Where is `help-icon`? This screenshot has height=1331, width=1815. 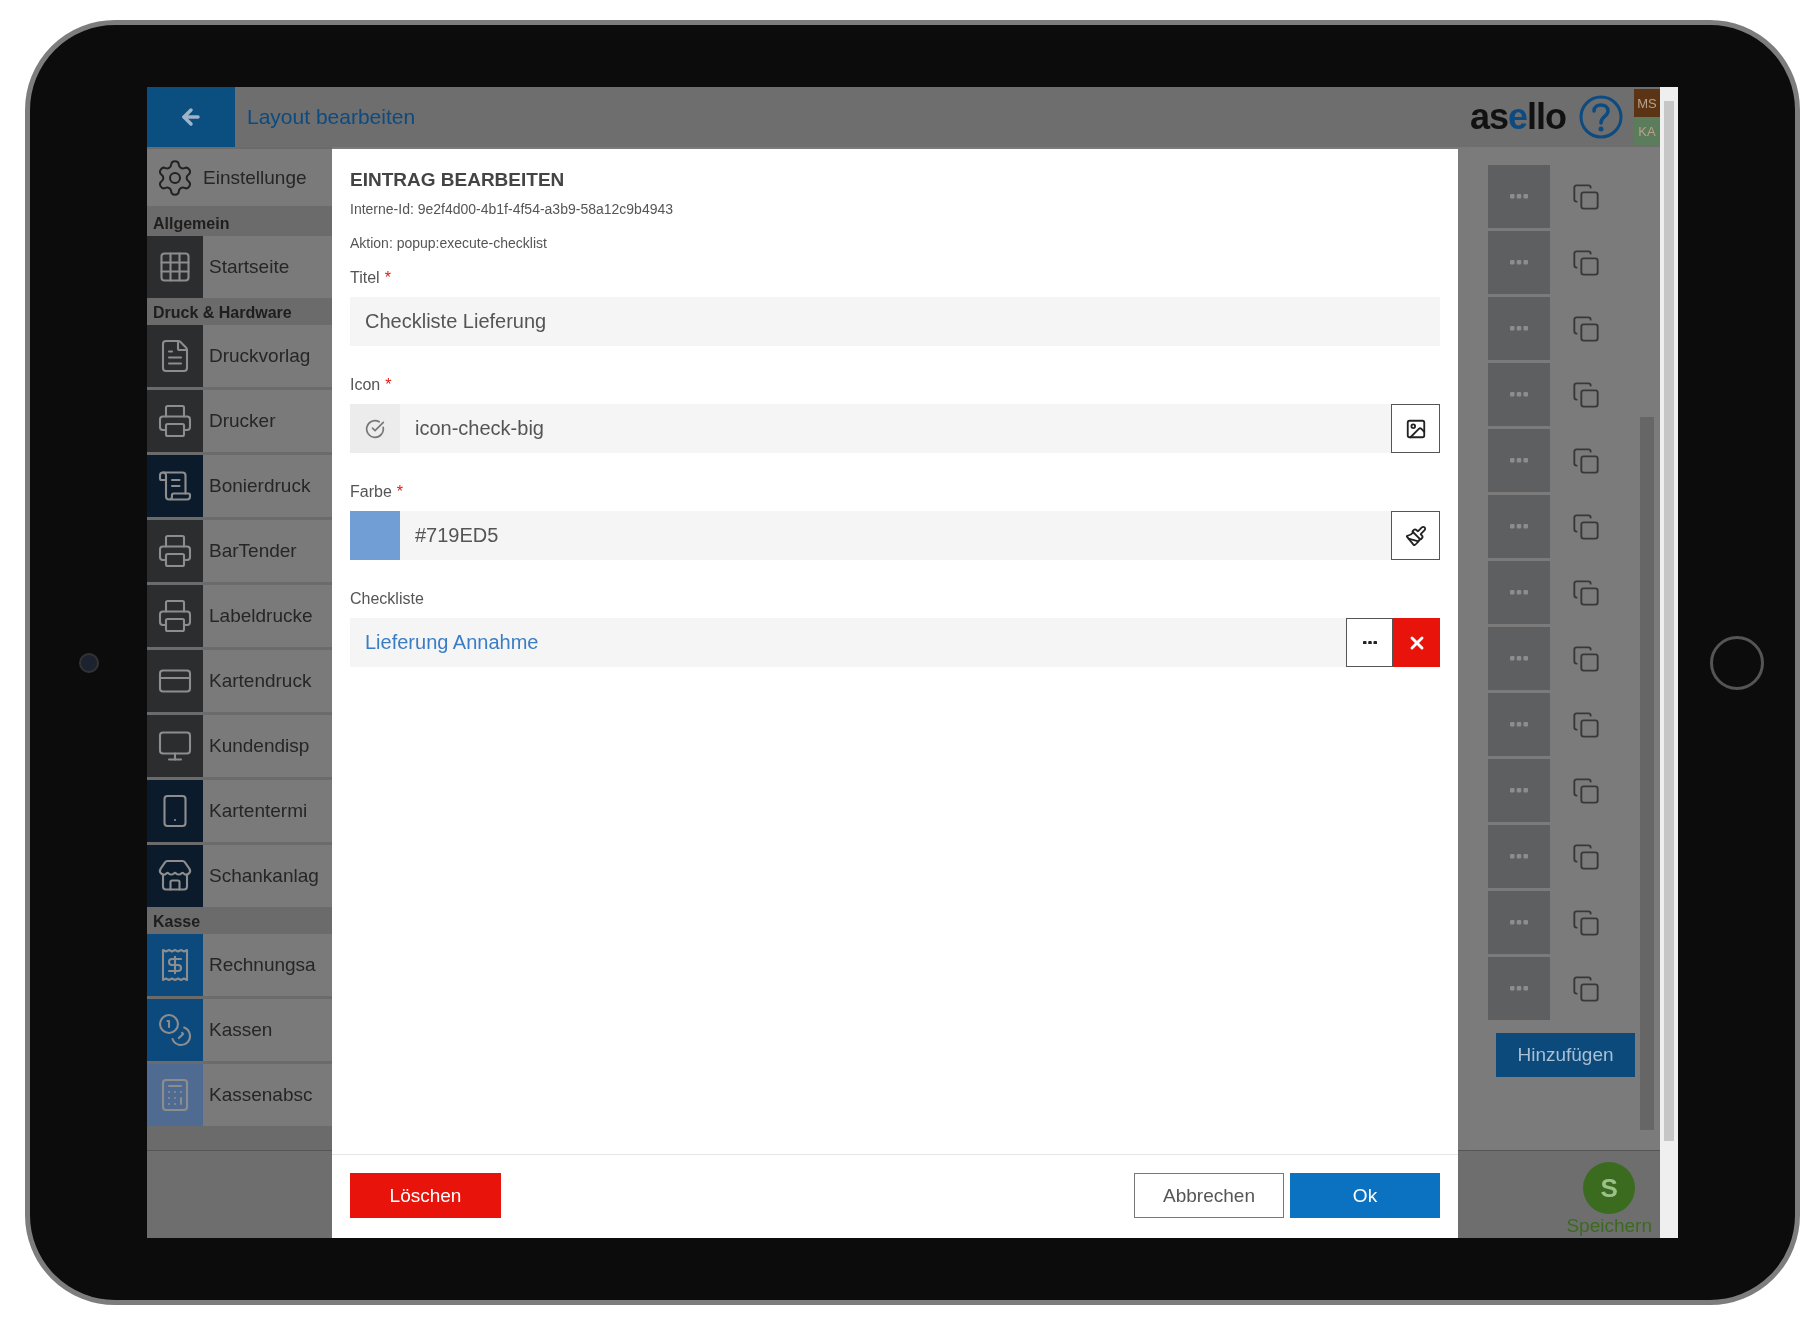
help-icon is located at coordinates (1601, 117).